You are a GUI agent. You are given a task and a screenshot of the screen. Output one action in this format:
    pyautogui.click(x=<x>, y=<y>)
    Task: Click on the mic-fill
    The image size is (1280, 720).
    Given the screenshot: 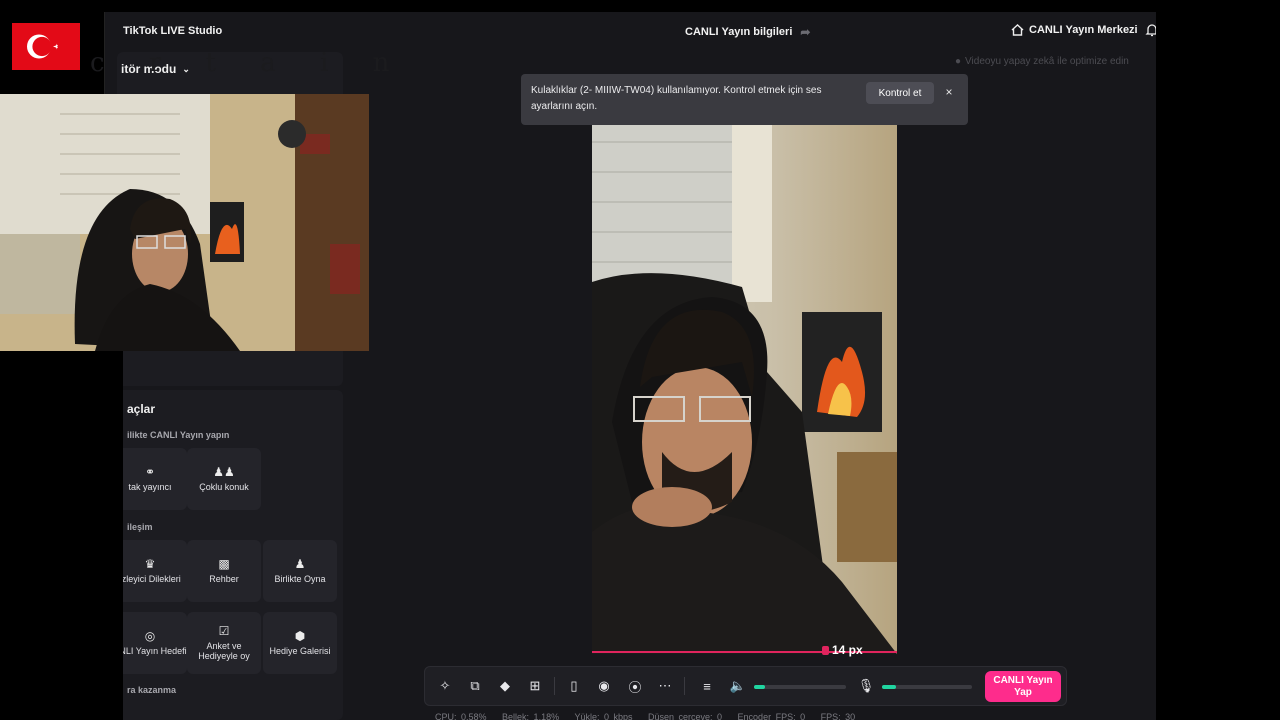 What is the action you would take?
    pyautogui.click(x=889, y=687)
    